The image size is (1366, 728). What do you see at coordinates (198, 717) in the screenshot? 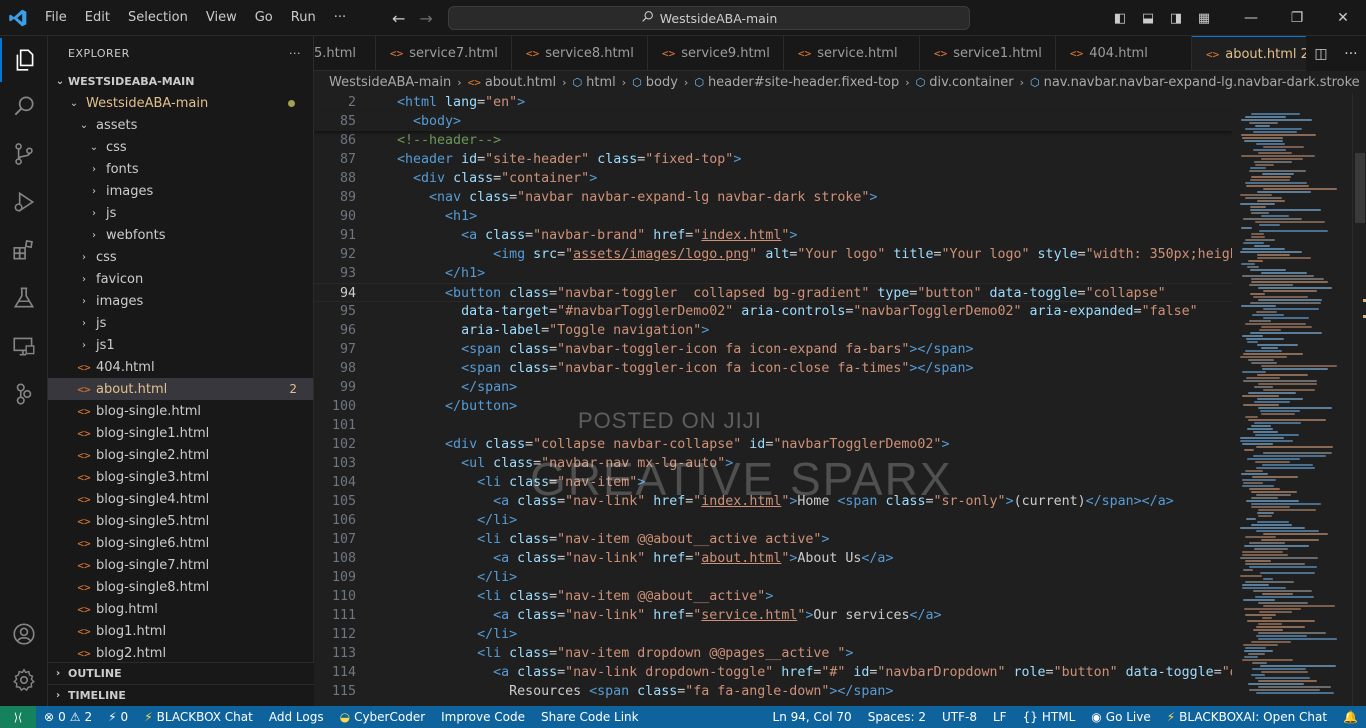
I see `blackbox-chat-button: ⚡ BLACKBOX Chat` at bounding box center [198, 717].